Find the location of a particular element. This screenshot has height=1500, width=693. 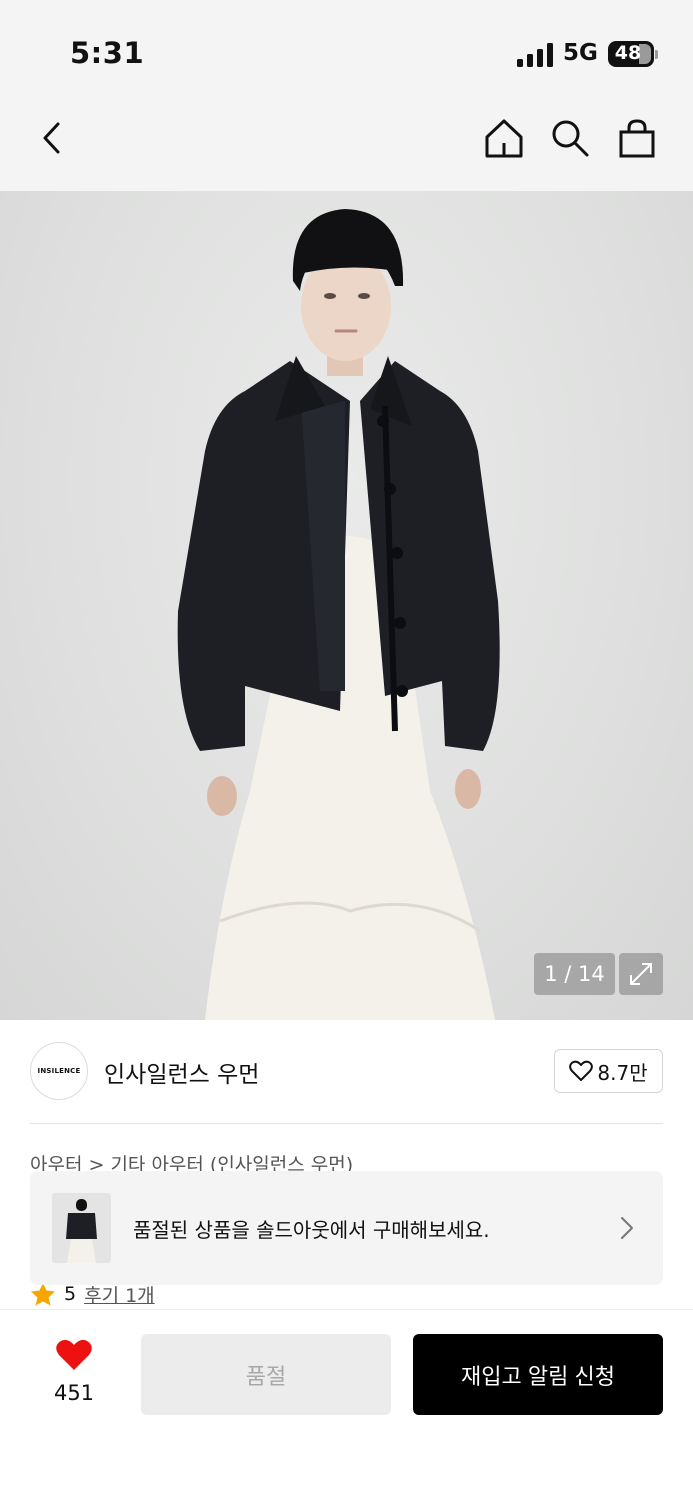

restock-alert-button: 재입고 알림 신청 is located at coordinates (538, 1374).